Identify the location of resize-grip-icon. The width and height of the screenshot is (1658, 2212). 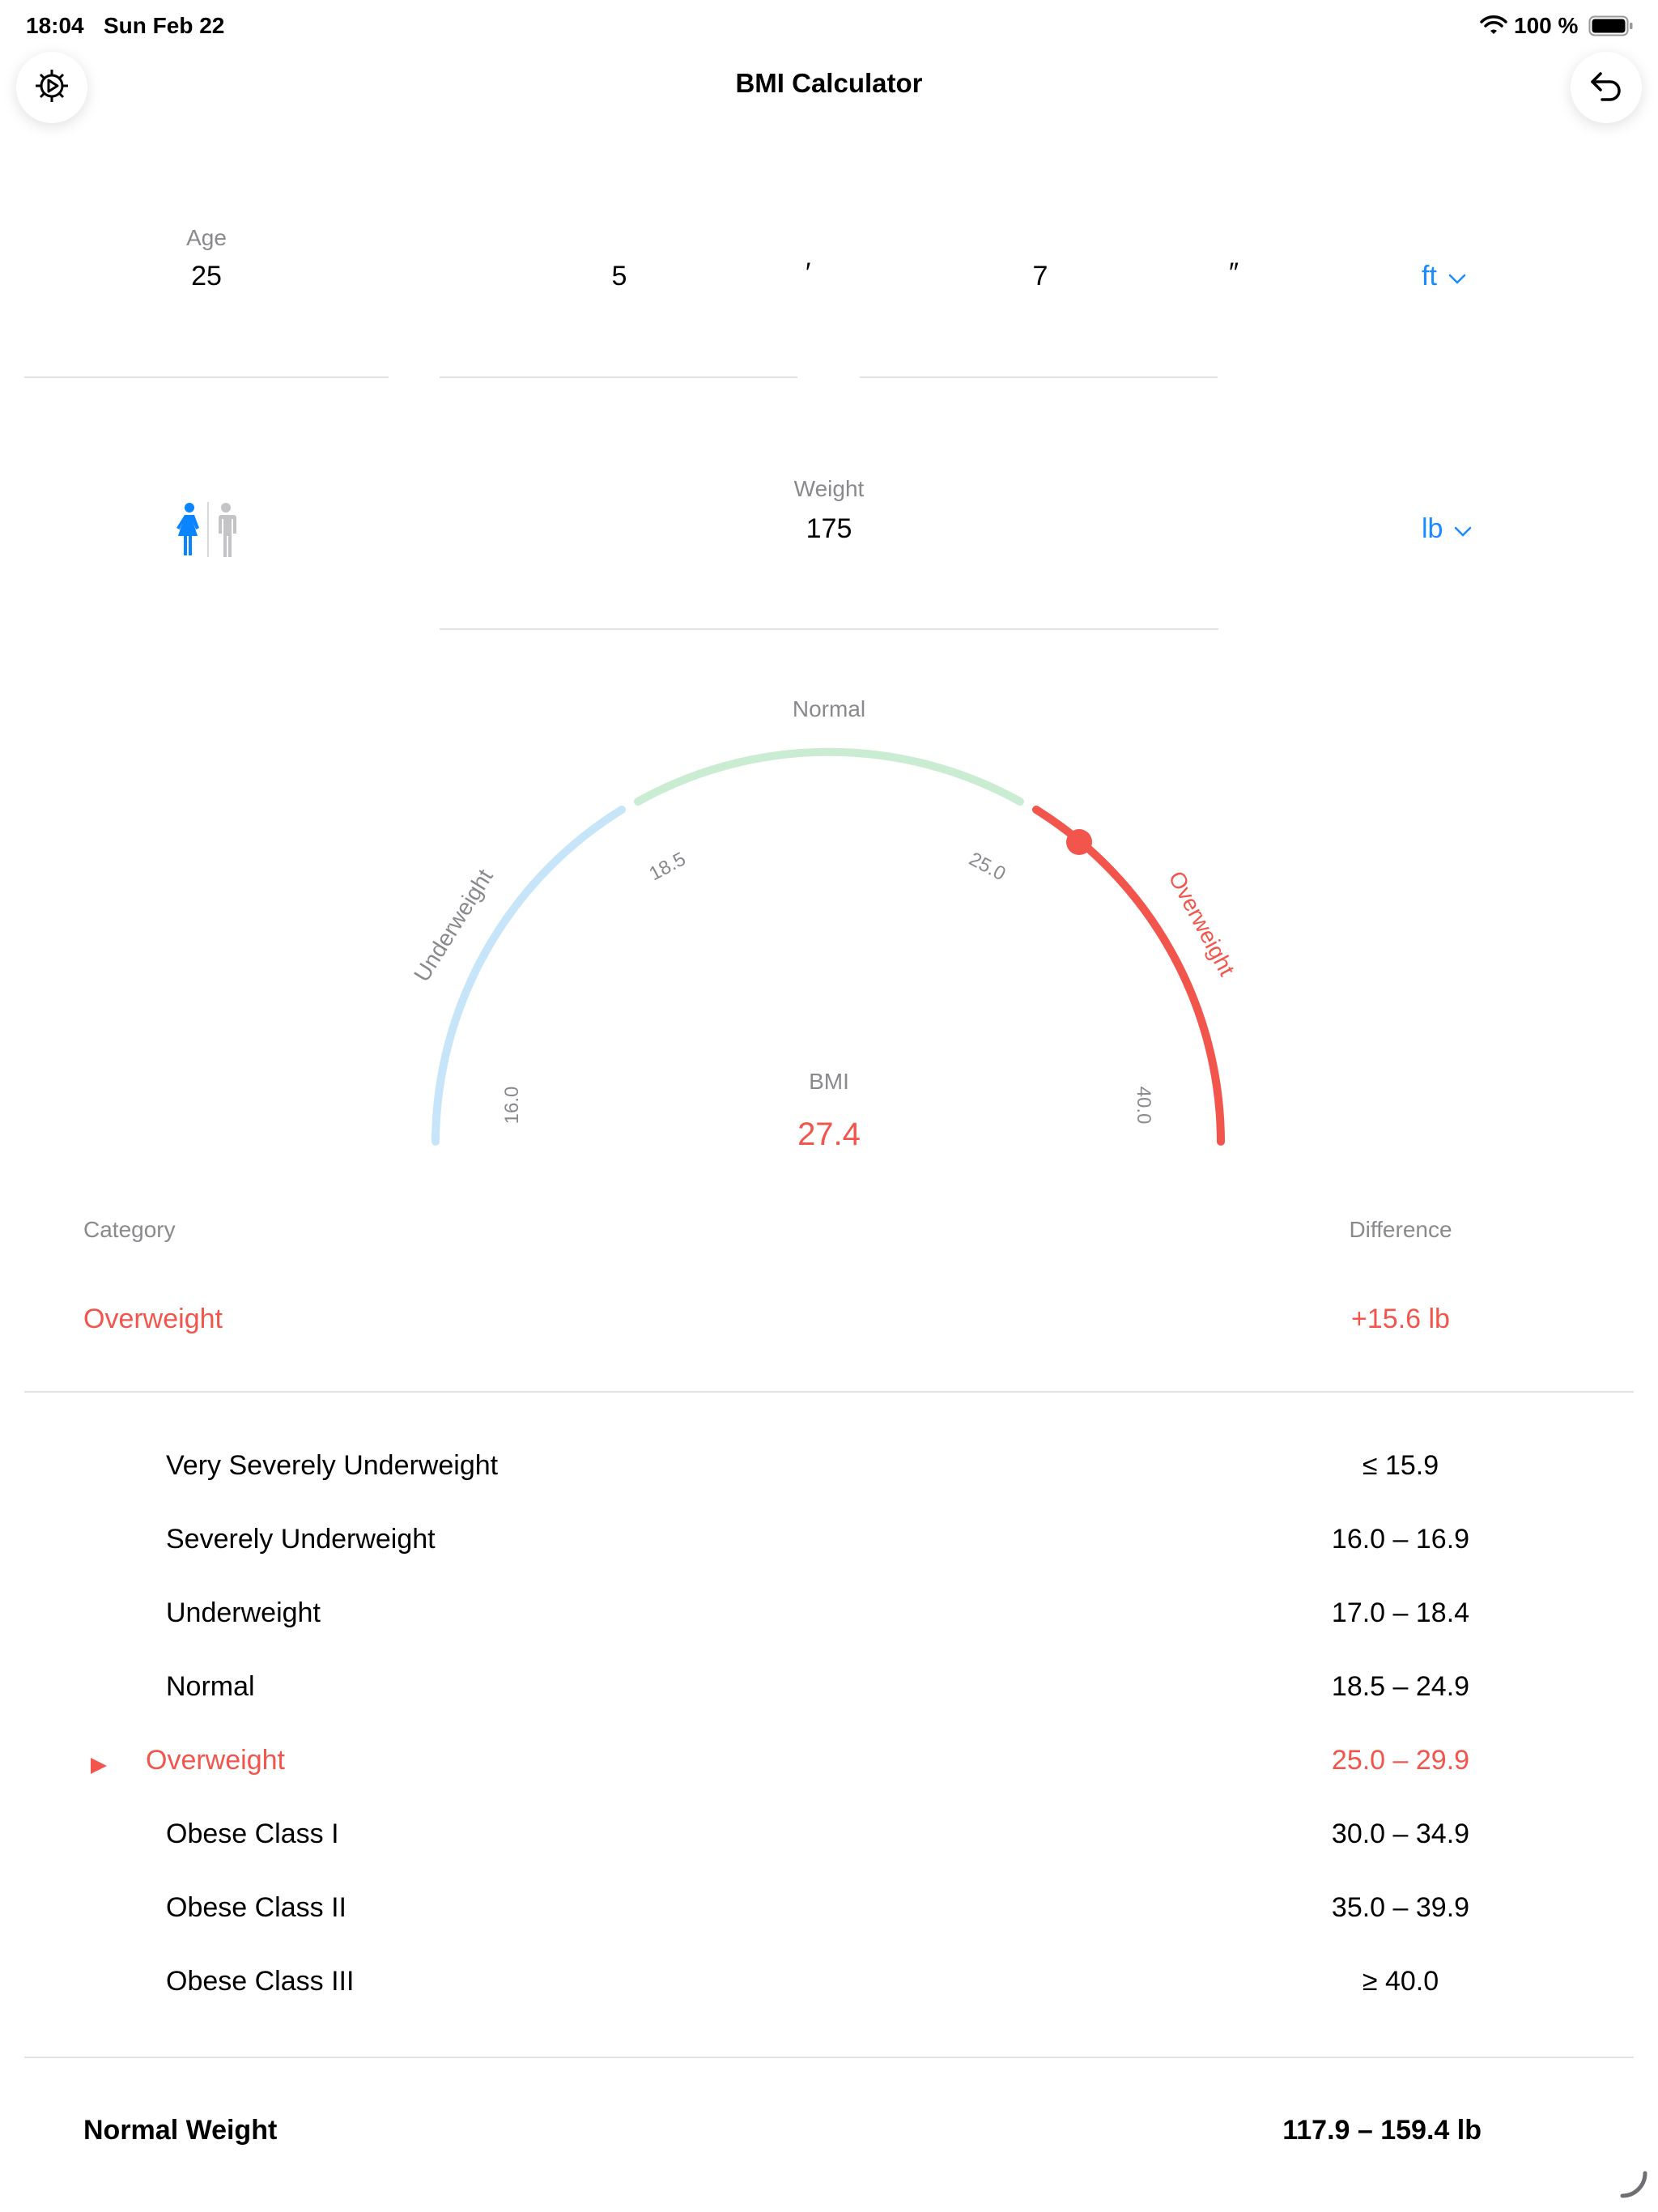
(1633, 2186).